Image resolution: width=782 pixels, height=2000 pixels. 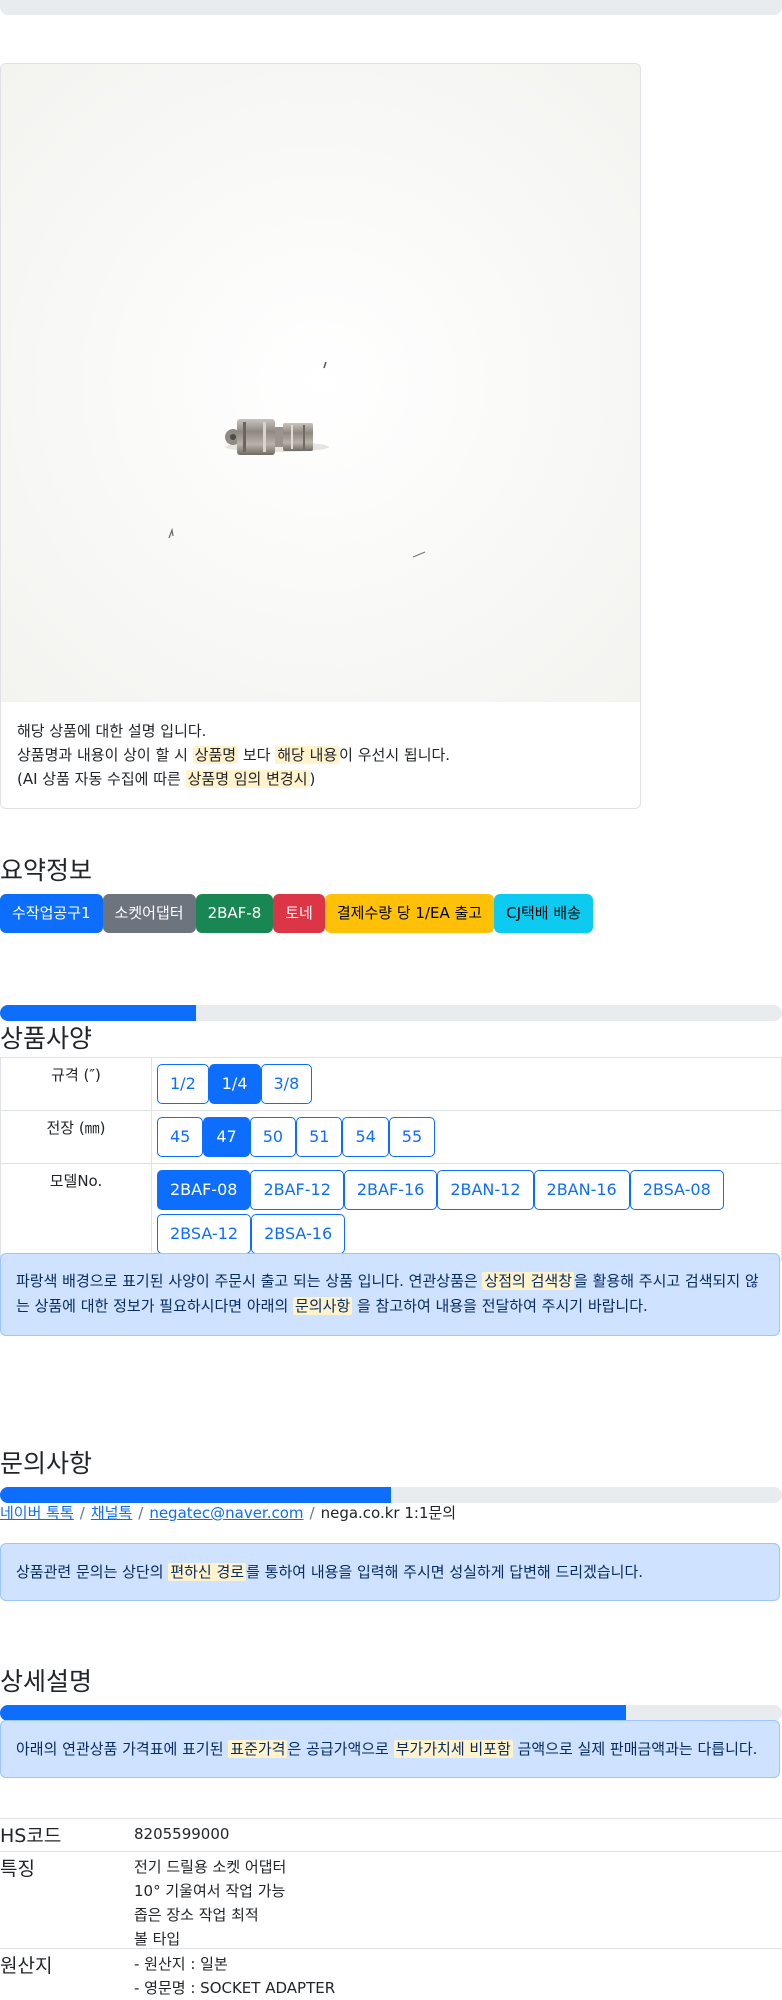 What do you see at coordinates (273, 1137) in the screenshot?
I see `spec-option-50: 50` at bounding box center [273, 1137].